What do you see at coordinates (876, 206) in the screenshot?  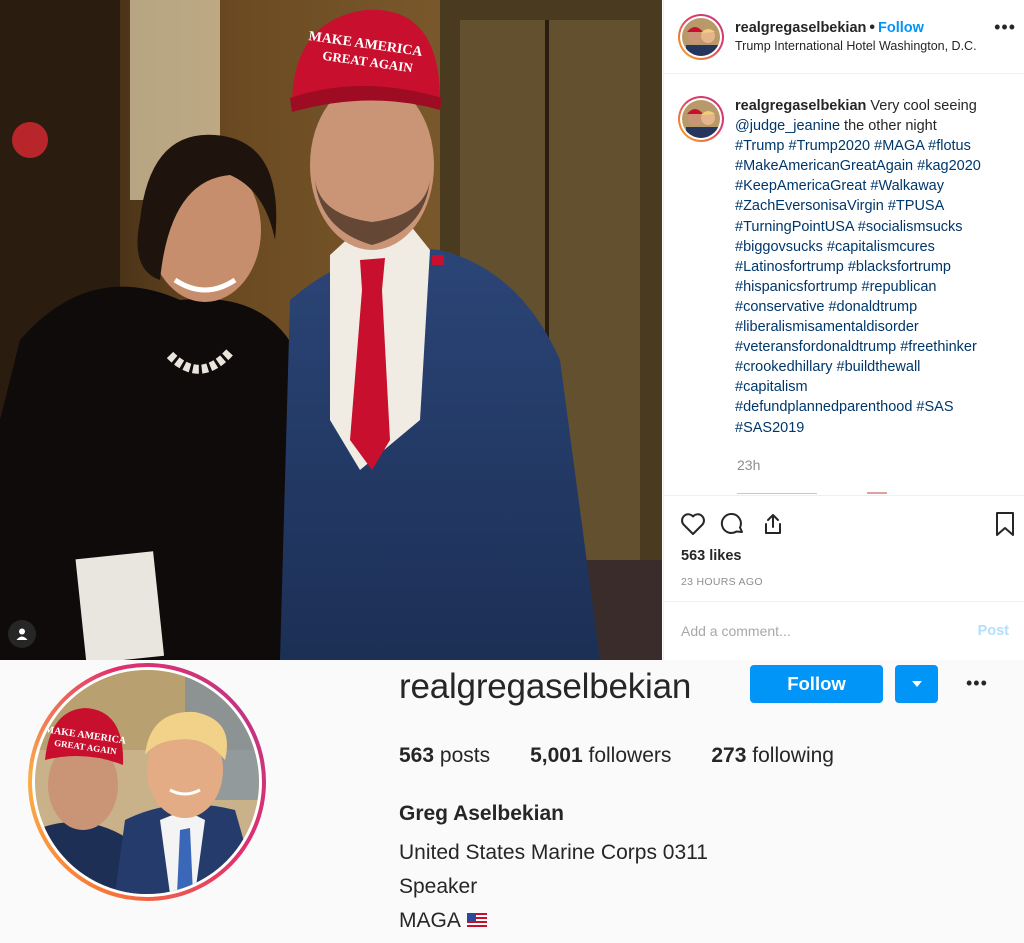 I see `hashtag-line: #ZachEversonisaVirgin #TPUSA` at bounding box center [876, 206].